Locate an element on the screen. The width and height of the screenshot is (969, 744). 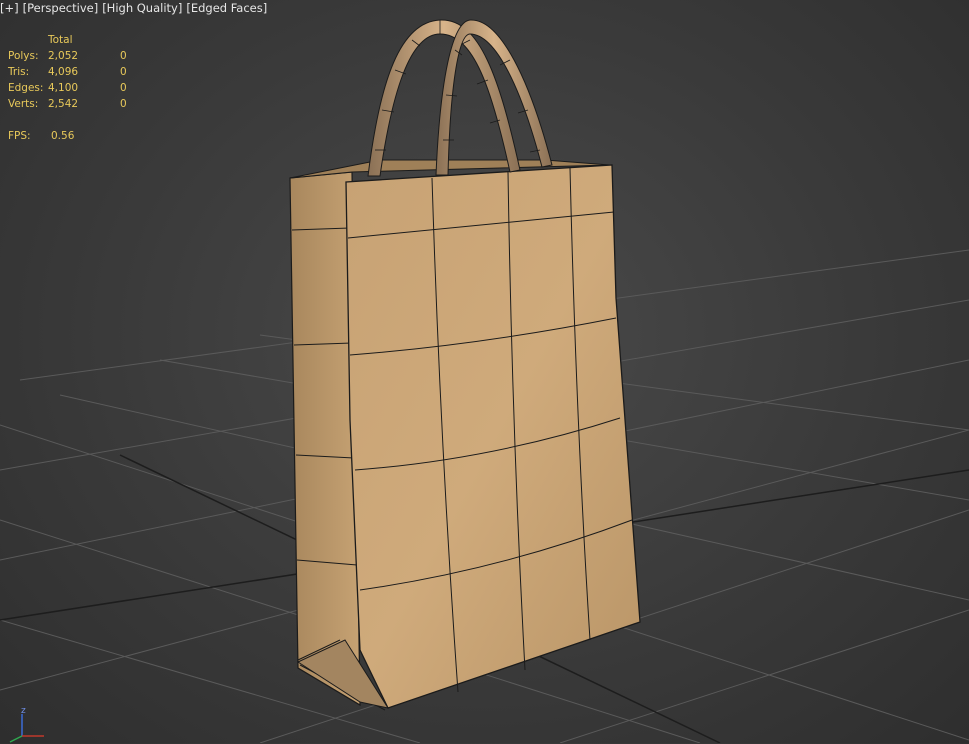
axis-gizmo-icon: z is located at coordinates (26, 724).